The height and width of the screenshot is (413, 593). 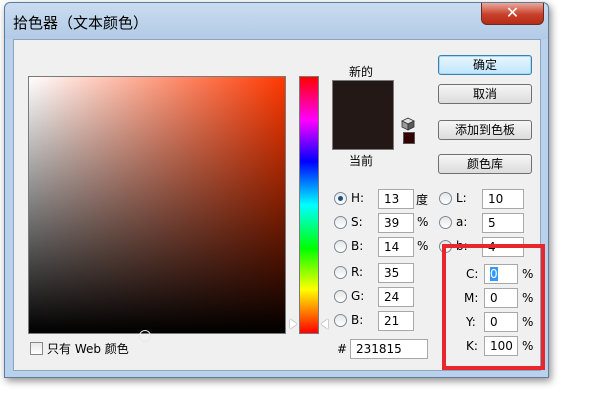 What do you see at coordinates (340, 296) in the screenshot?
I see `g-radio` at bounding box center [340, 296].